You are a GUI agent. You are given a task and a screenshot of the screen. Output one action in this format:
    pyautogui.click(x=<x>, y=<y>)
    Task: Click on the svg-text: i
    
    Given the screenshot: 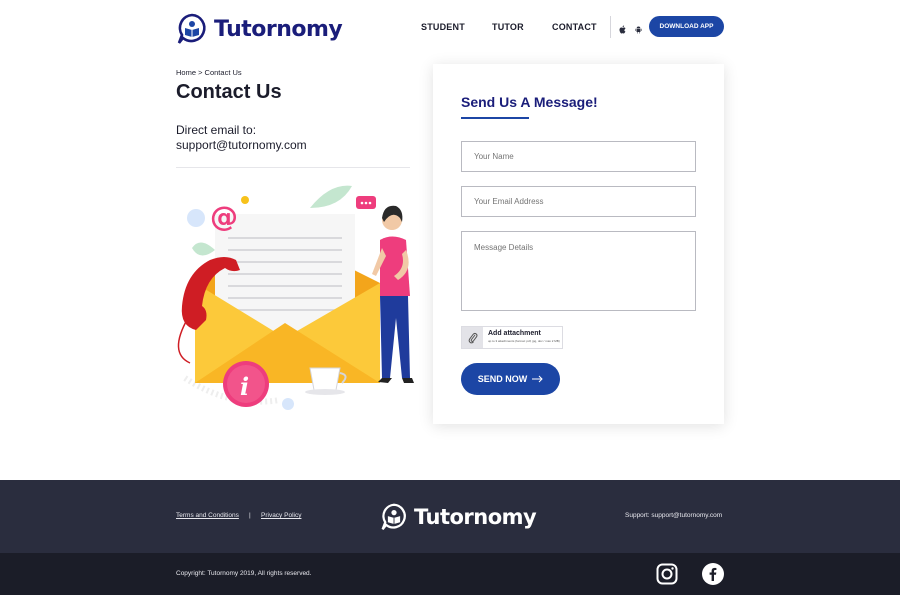 What is the action you would take?
    pyautogui.click(x=244, y=386)
    